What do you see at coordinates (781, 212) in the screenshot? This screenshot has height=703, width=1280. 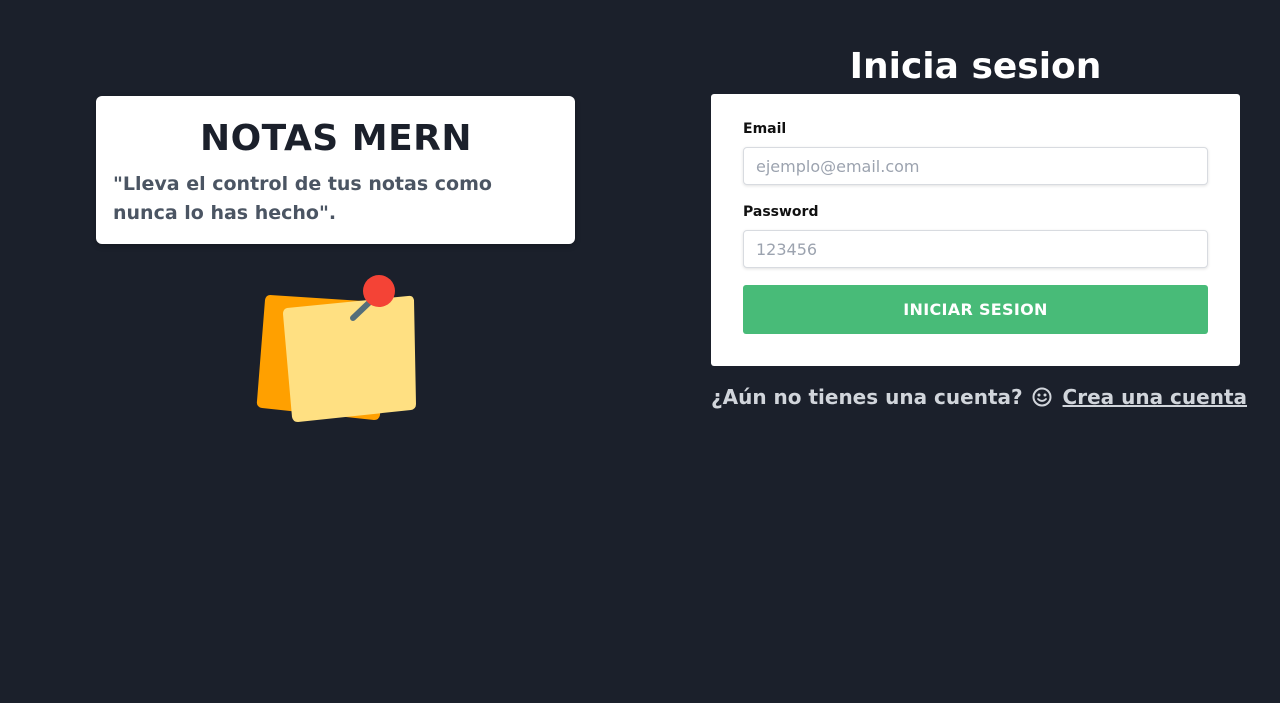 I see `password-label: Password` at bounding box center [781, 212].